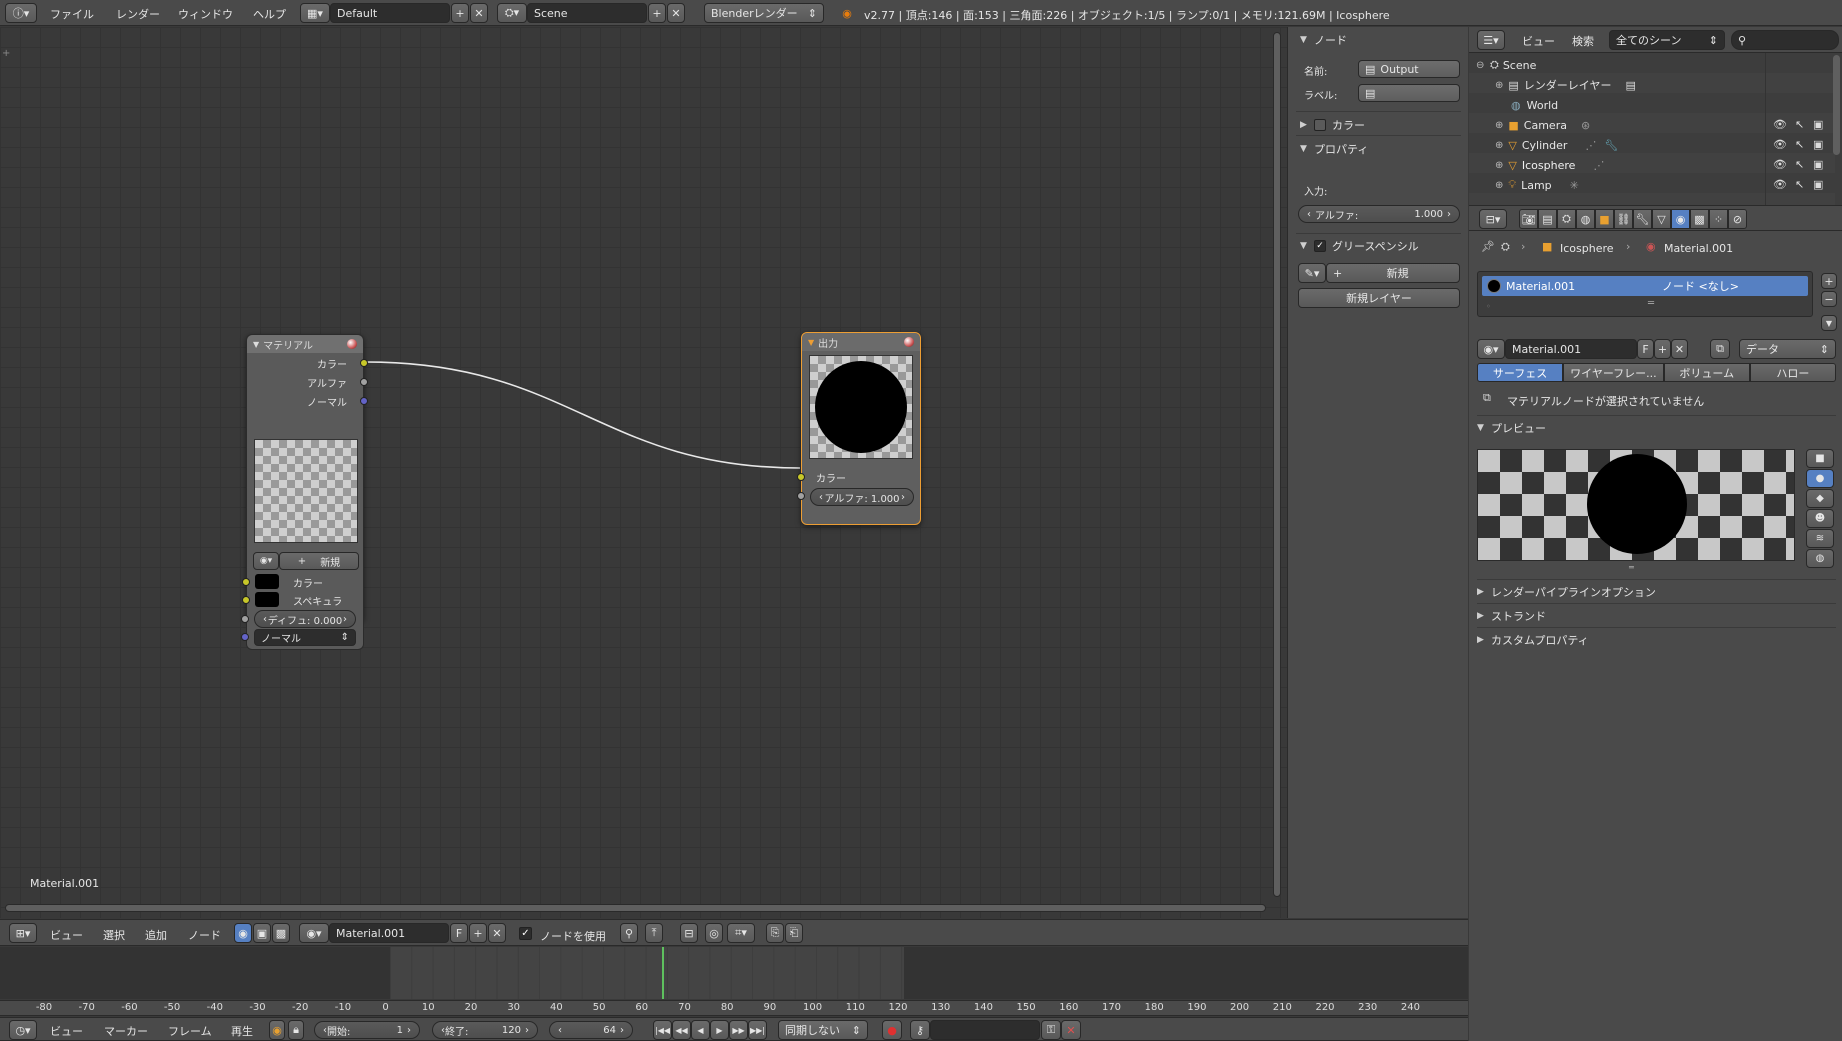 Image resolution: width=1842 pixels, height=1041 pixels. What do you see at coordinates (587, 13) in the screenshot?
I see `scene-field: Scene` at bounding box center [587, 13].